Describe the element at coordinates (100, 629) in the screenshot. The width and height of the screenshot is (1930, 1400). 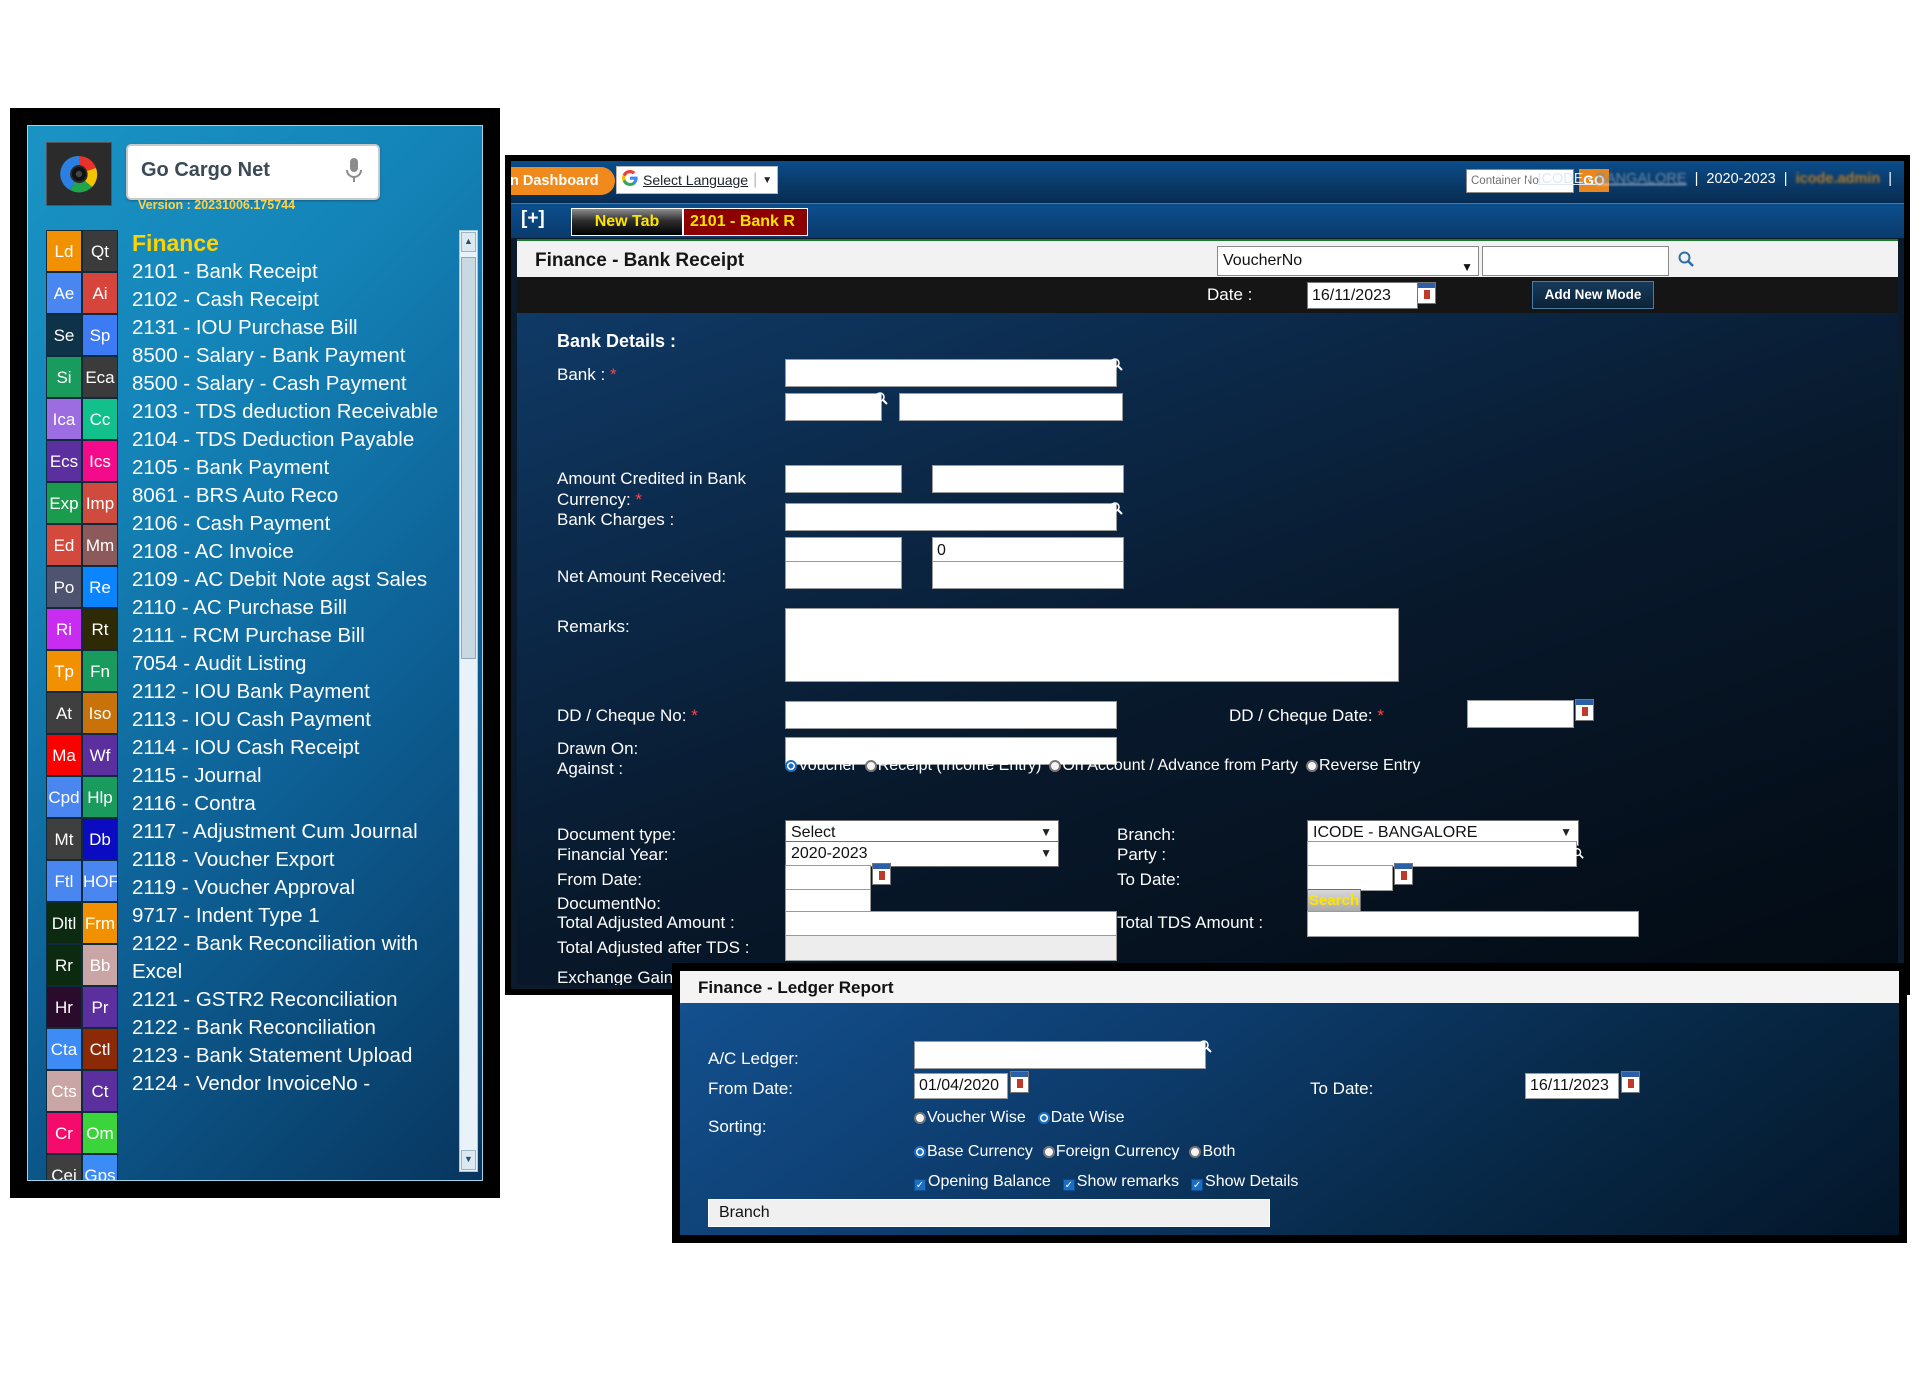
I see `tile-rt: Rt` at that location.